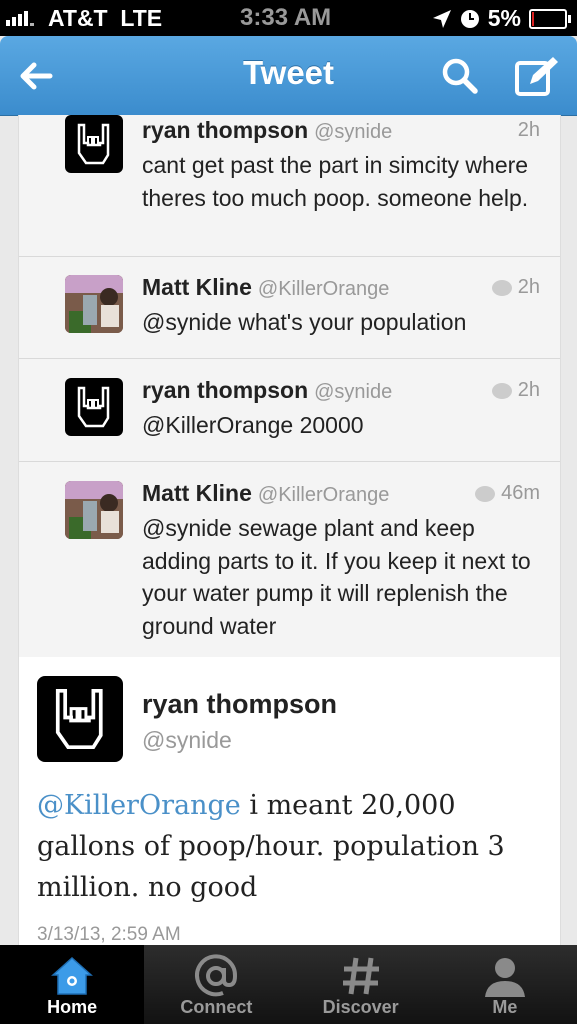 The width and height of the screenshot is (577, 1024). Describe the element at coordinates (504, 18) in the screenshot. I see `battery-percent: 5%` at that location.